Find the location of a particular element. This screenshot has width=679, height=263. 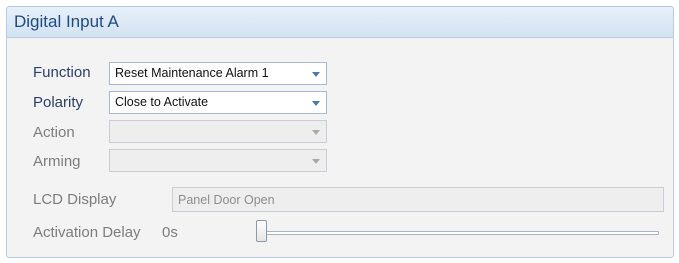

panel-title: Digital Input A is located at coordinates (66, 21).